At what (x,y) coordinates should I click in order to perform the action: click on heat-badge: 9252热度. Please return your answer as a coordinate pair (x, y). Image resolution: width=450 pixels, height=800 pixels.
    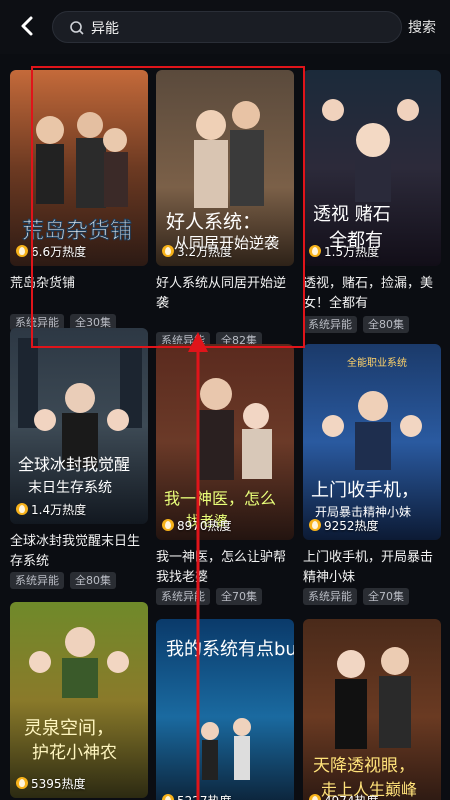
    Looking at the image, I should click on (344, 525).